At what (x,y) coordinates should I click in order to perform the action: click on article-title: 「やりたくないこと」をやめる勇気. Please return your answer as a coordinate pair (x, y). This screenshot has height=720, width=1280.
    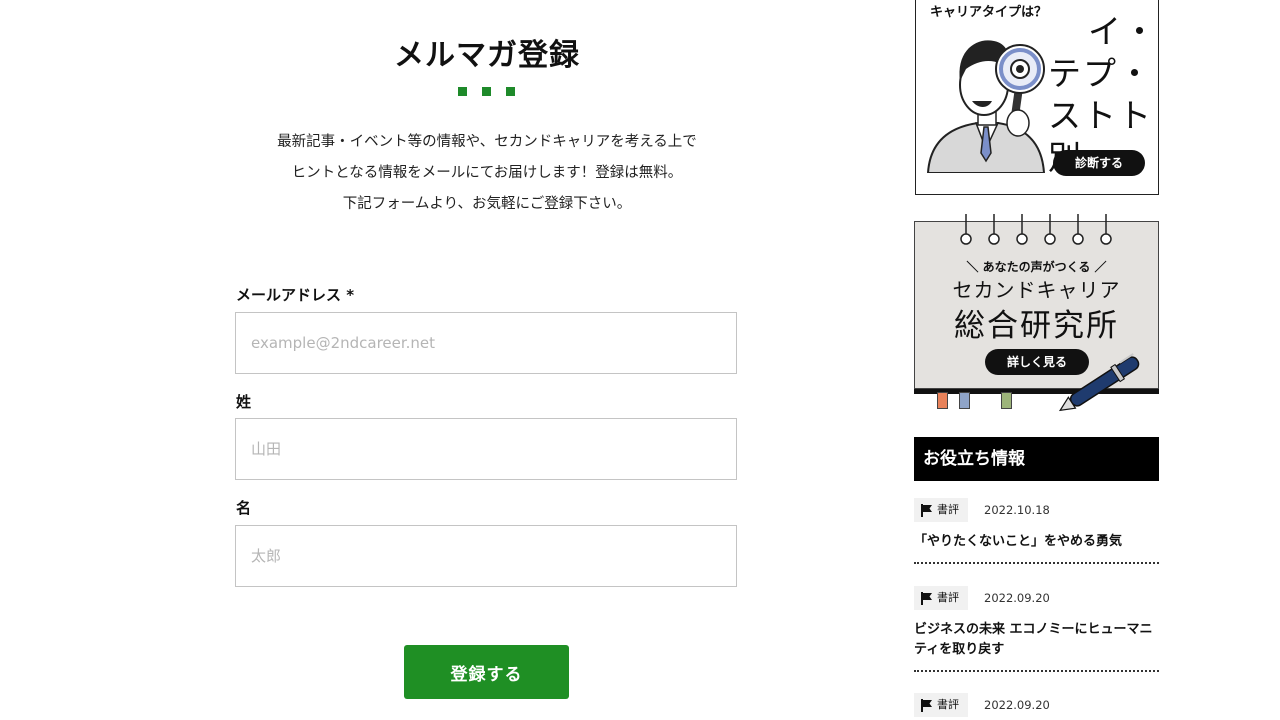
    Looking at the image, I should click on (1036, 542).